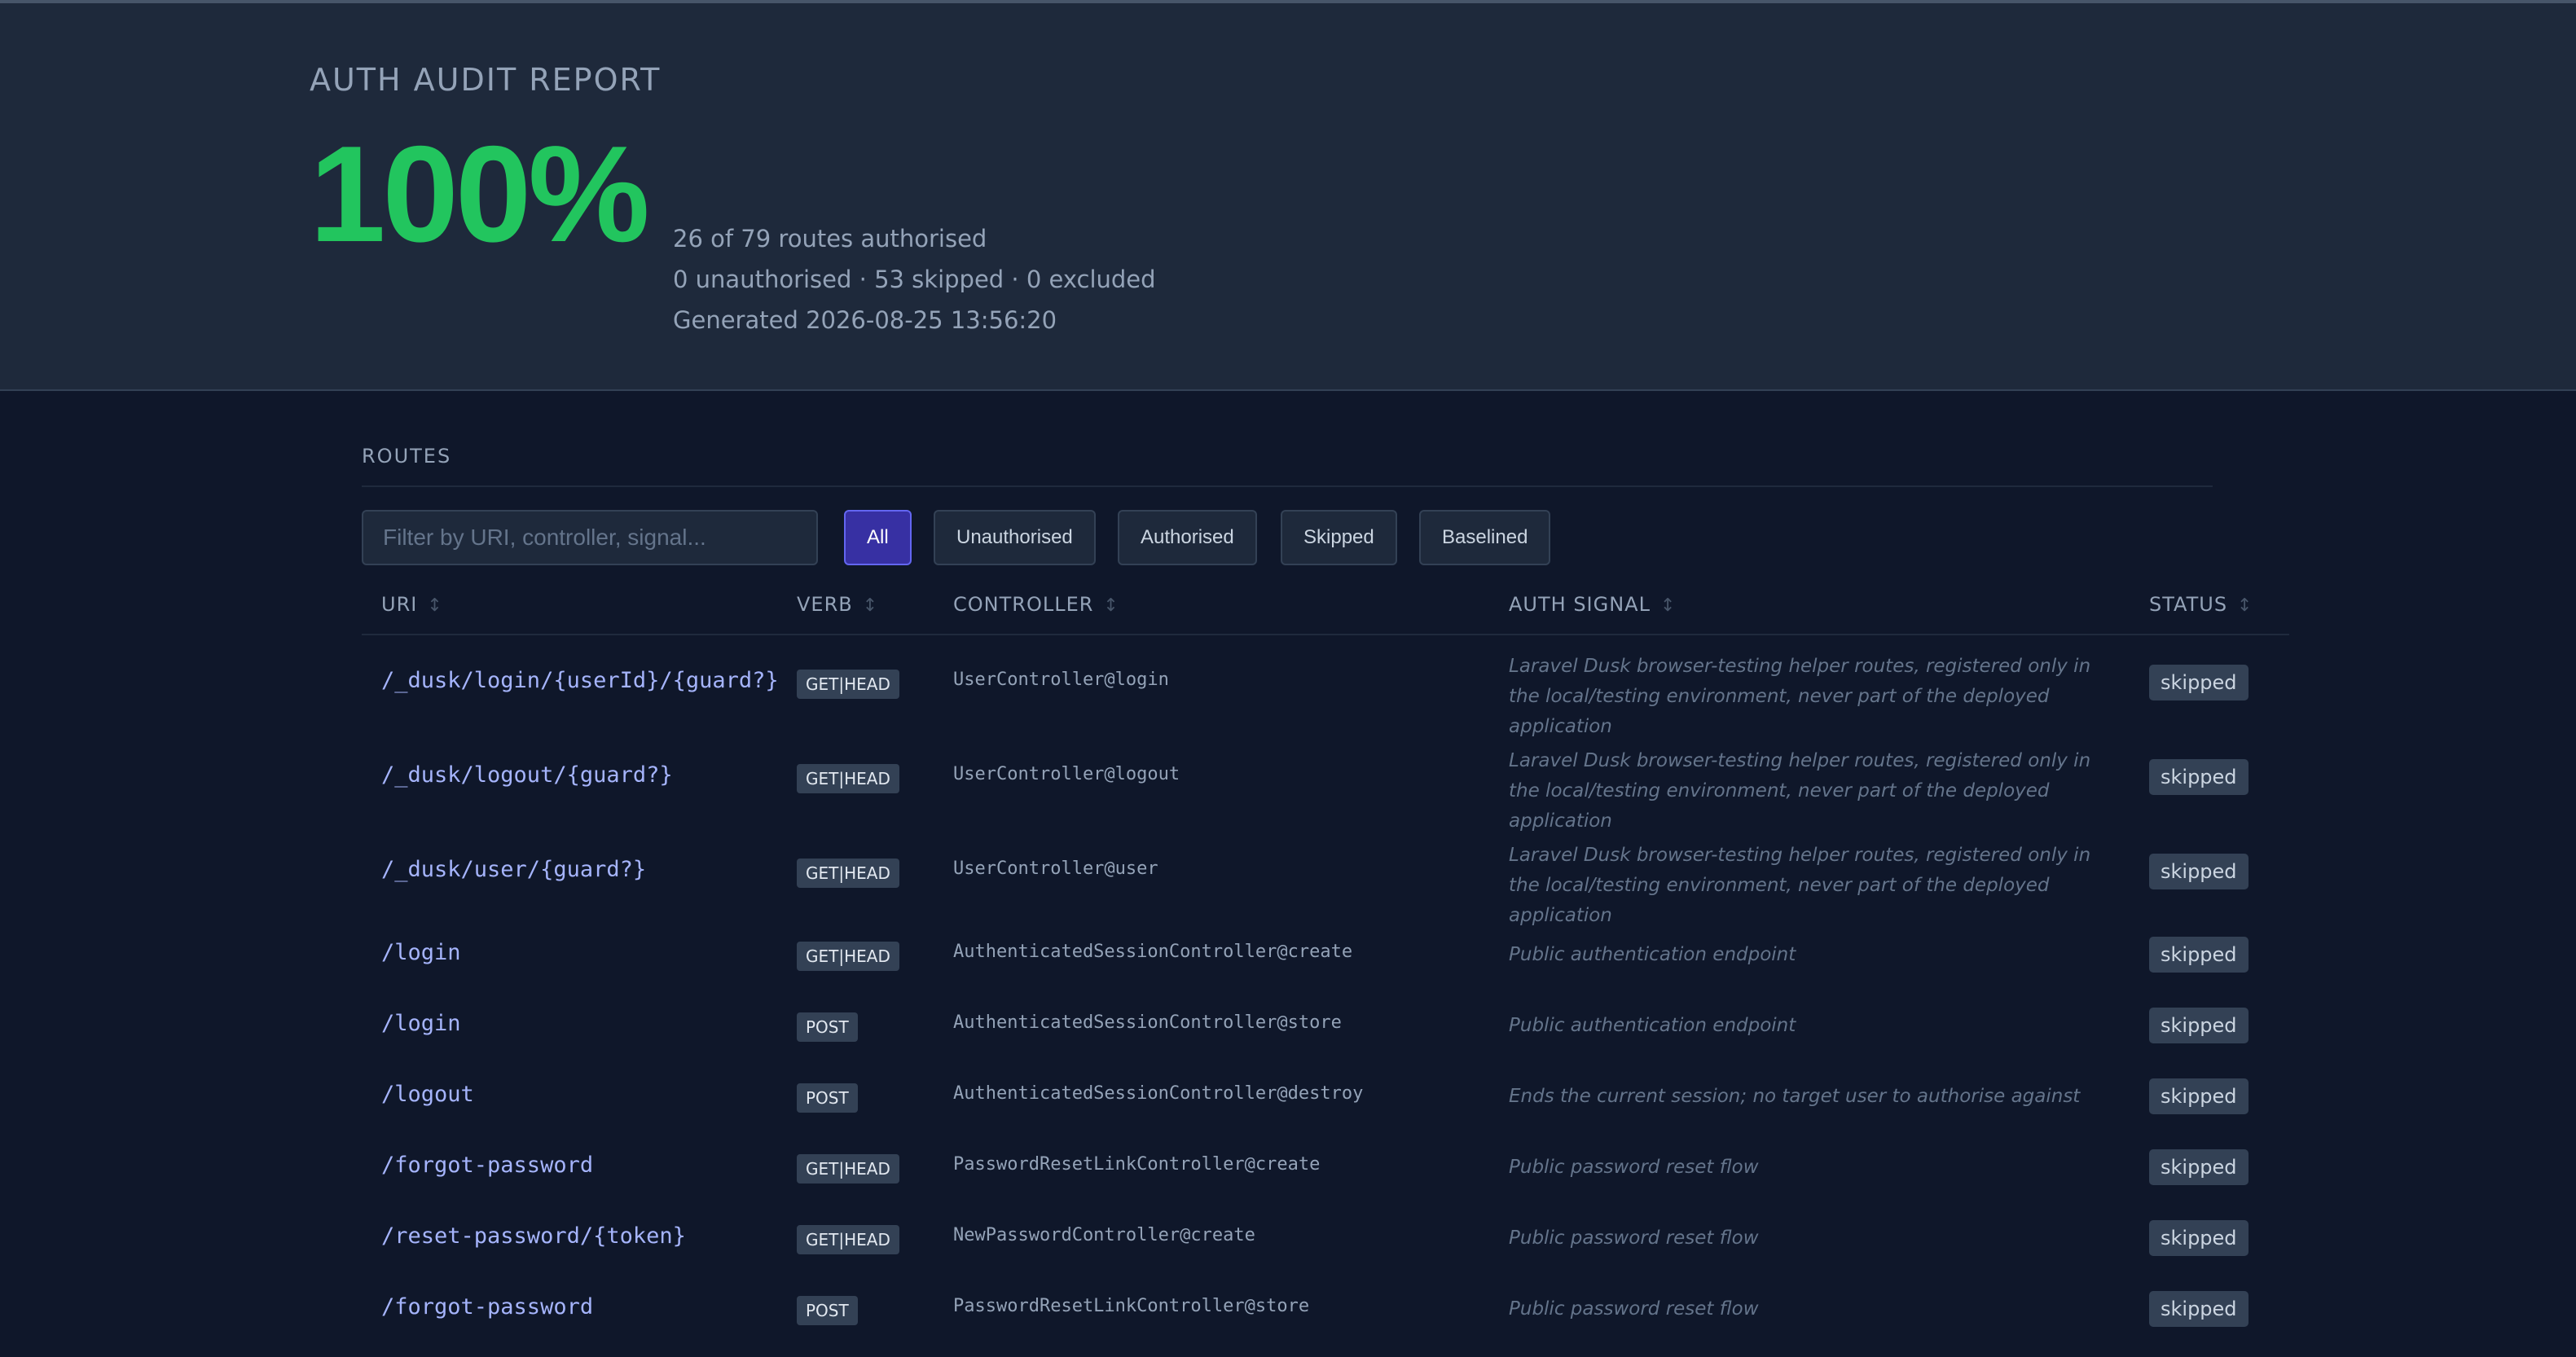 The image size is (2576, 1357). Describe the element at coordinates (1485, 537) in the screenshot. I see `filter-baselined-button: Baselined` at that location.